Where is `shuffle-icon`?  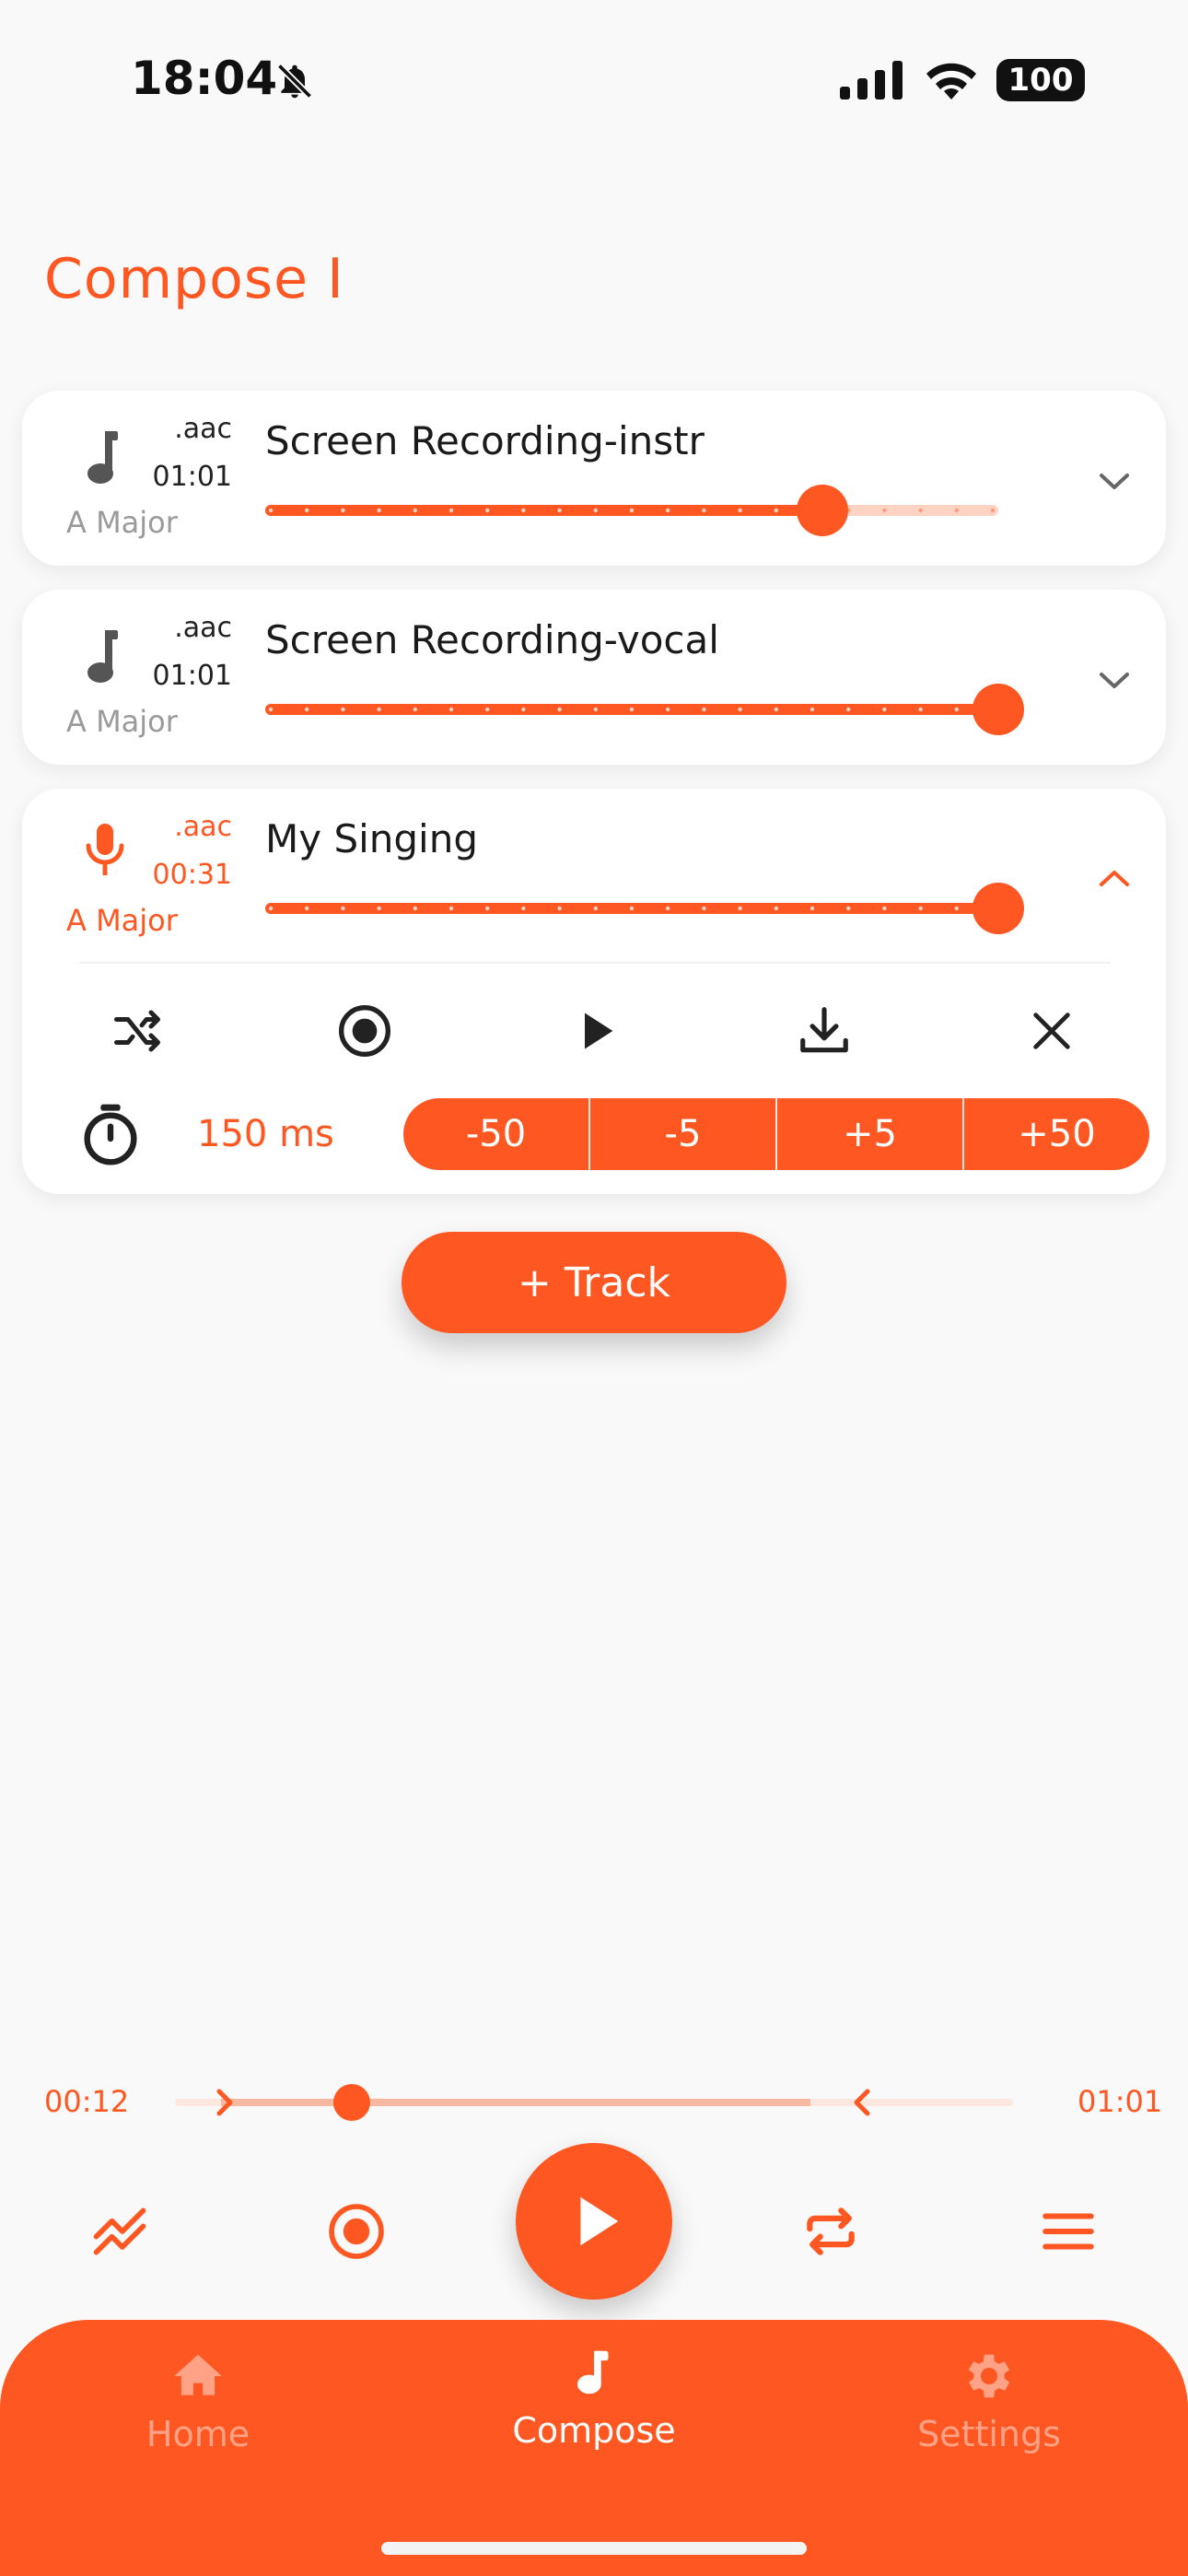 shuffle-icon is located at coordinates (137, 1031).